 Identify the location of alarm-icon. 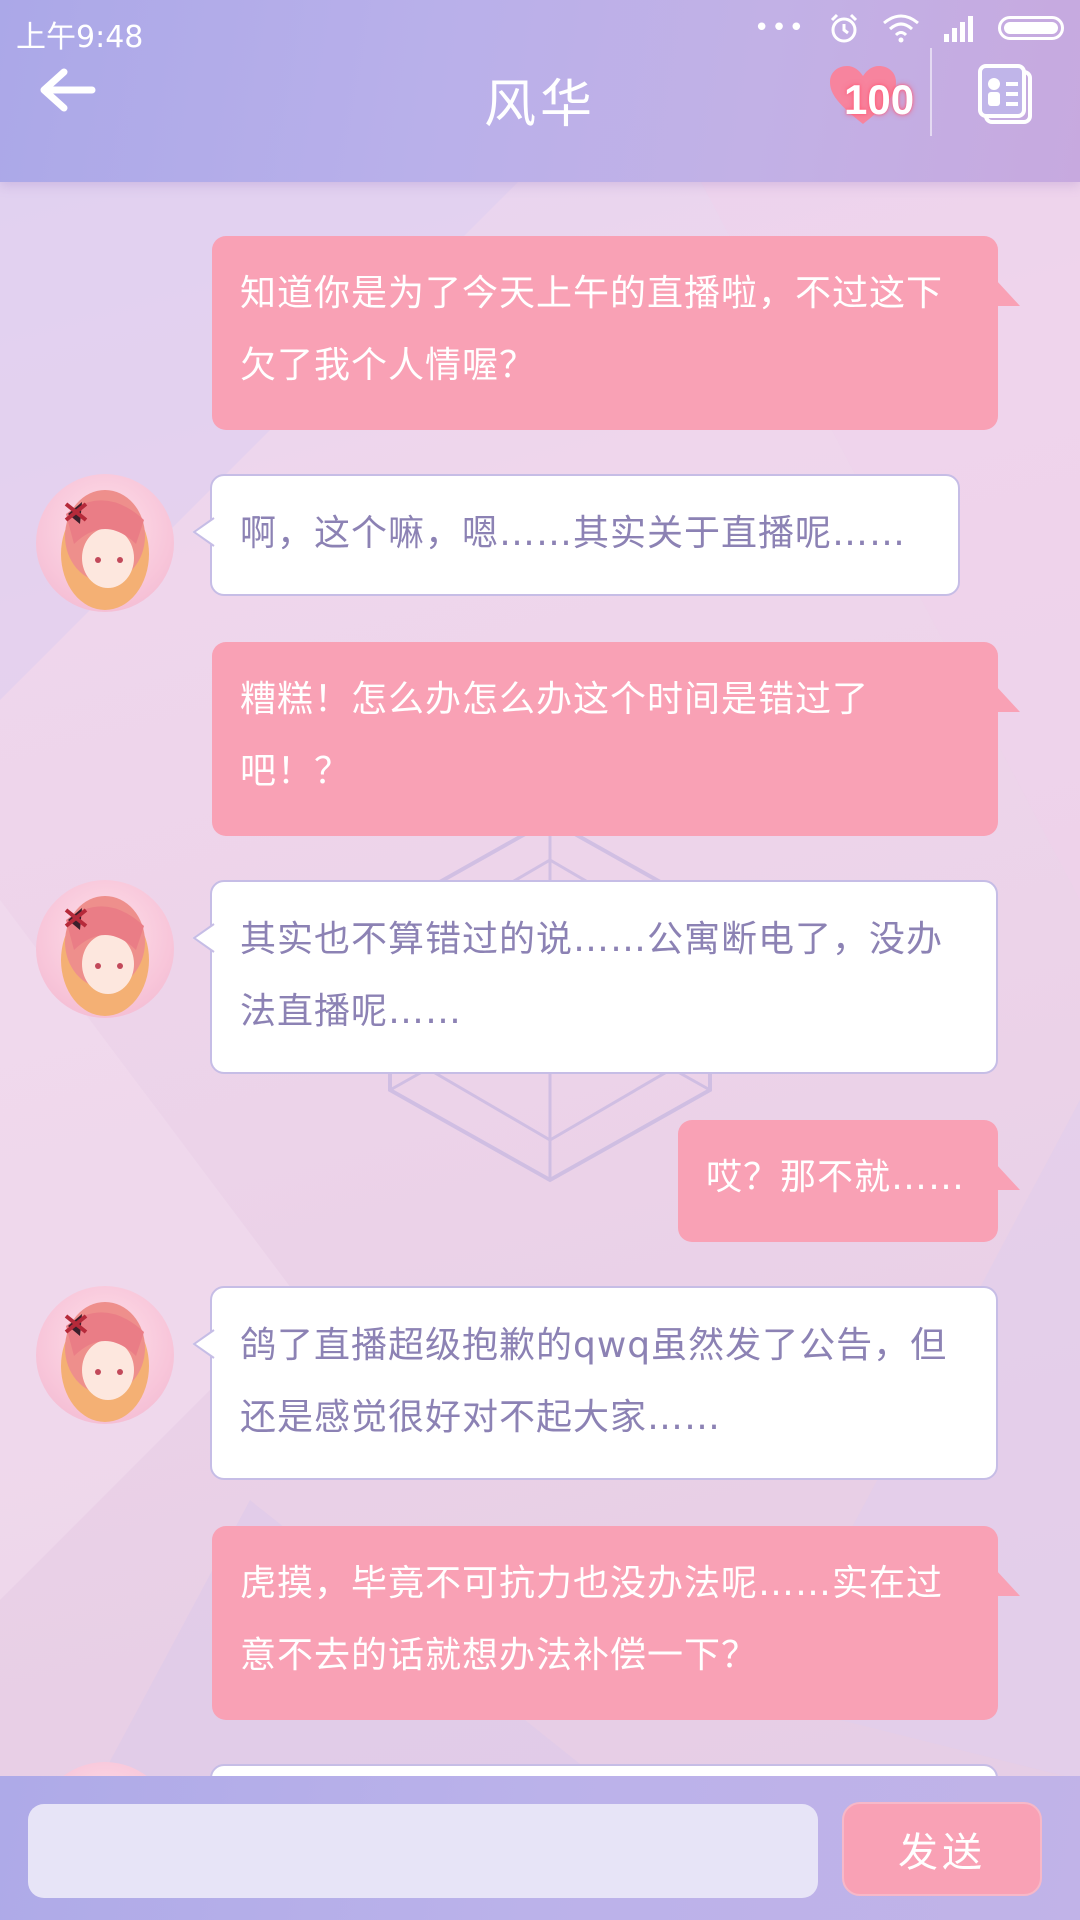
(844, 28).